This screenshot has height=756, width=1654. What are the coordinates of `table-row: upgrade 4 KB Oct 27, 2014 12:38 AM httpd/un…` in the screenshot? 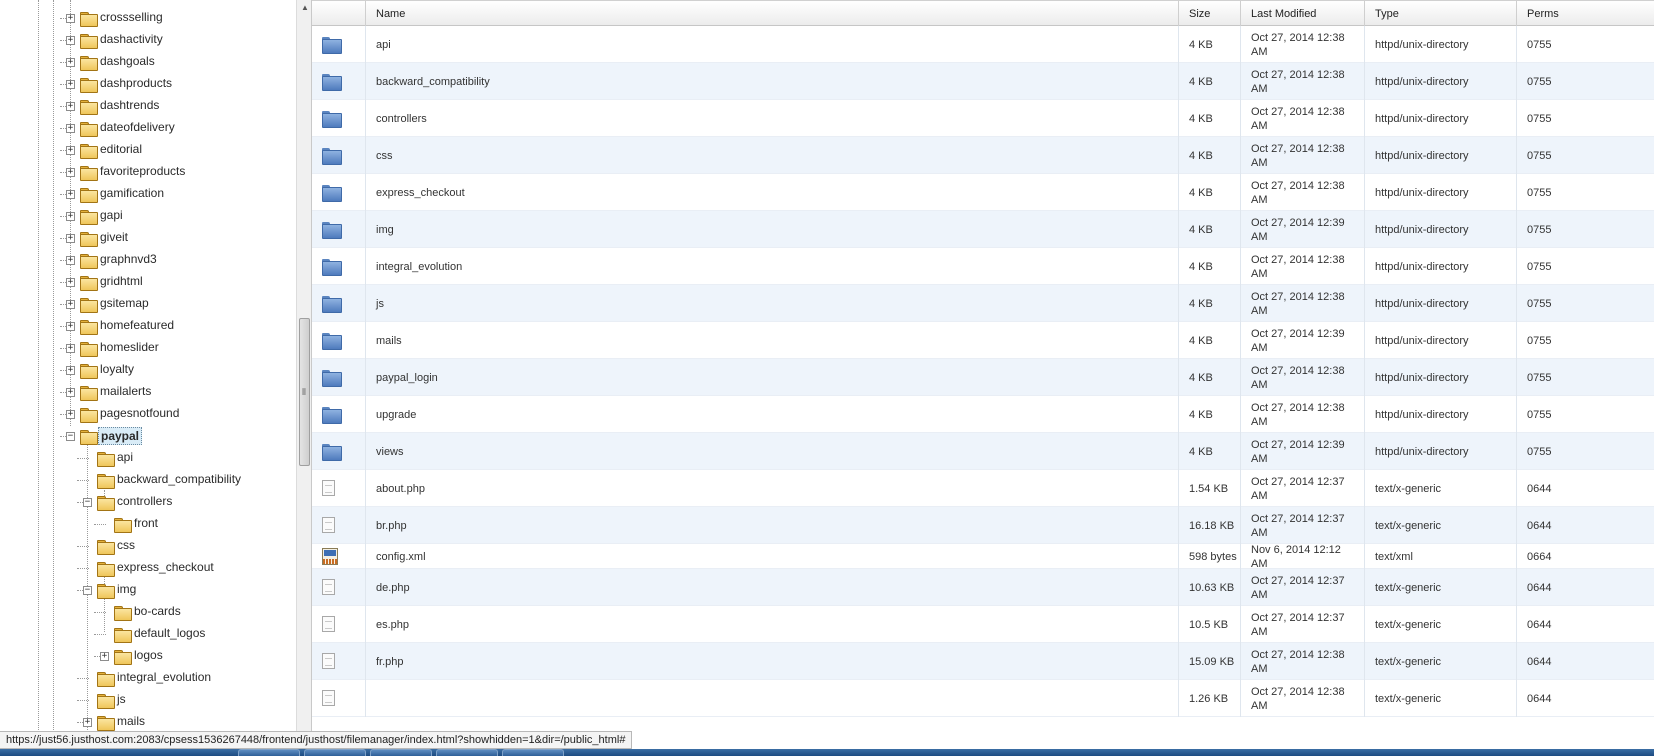 It's located at (983, 414).